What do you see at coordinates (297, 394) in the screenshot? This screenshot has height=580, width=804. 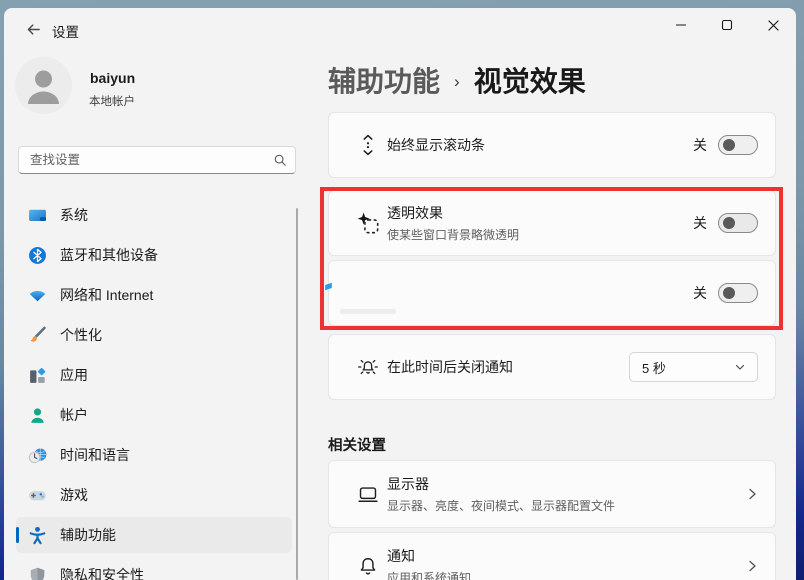 I see `sidebar-scrollbar` at bounding box center [297, 394].